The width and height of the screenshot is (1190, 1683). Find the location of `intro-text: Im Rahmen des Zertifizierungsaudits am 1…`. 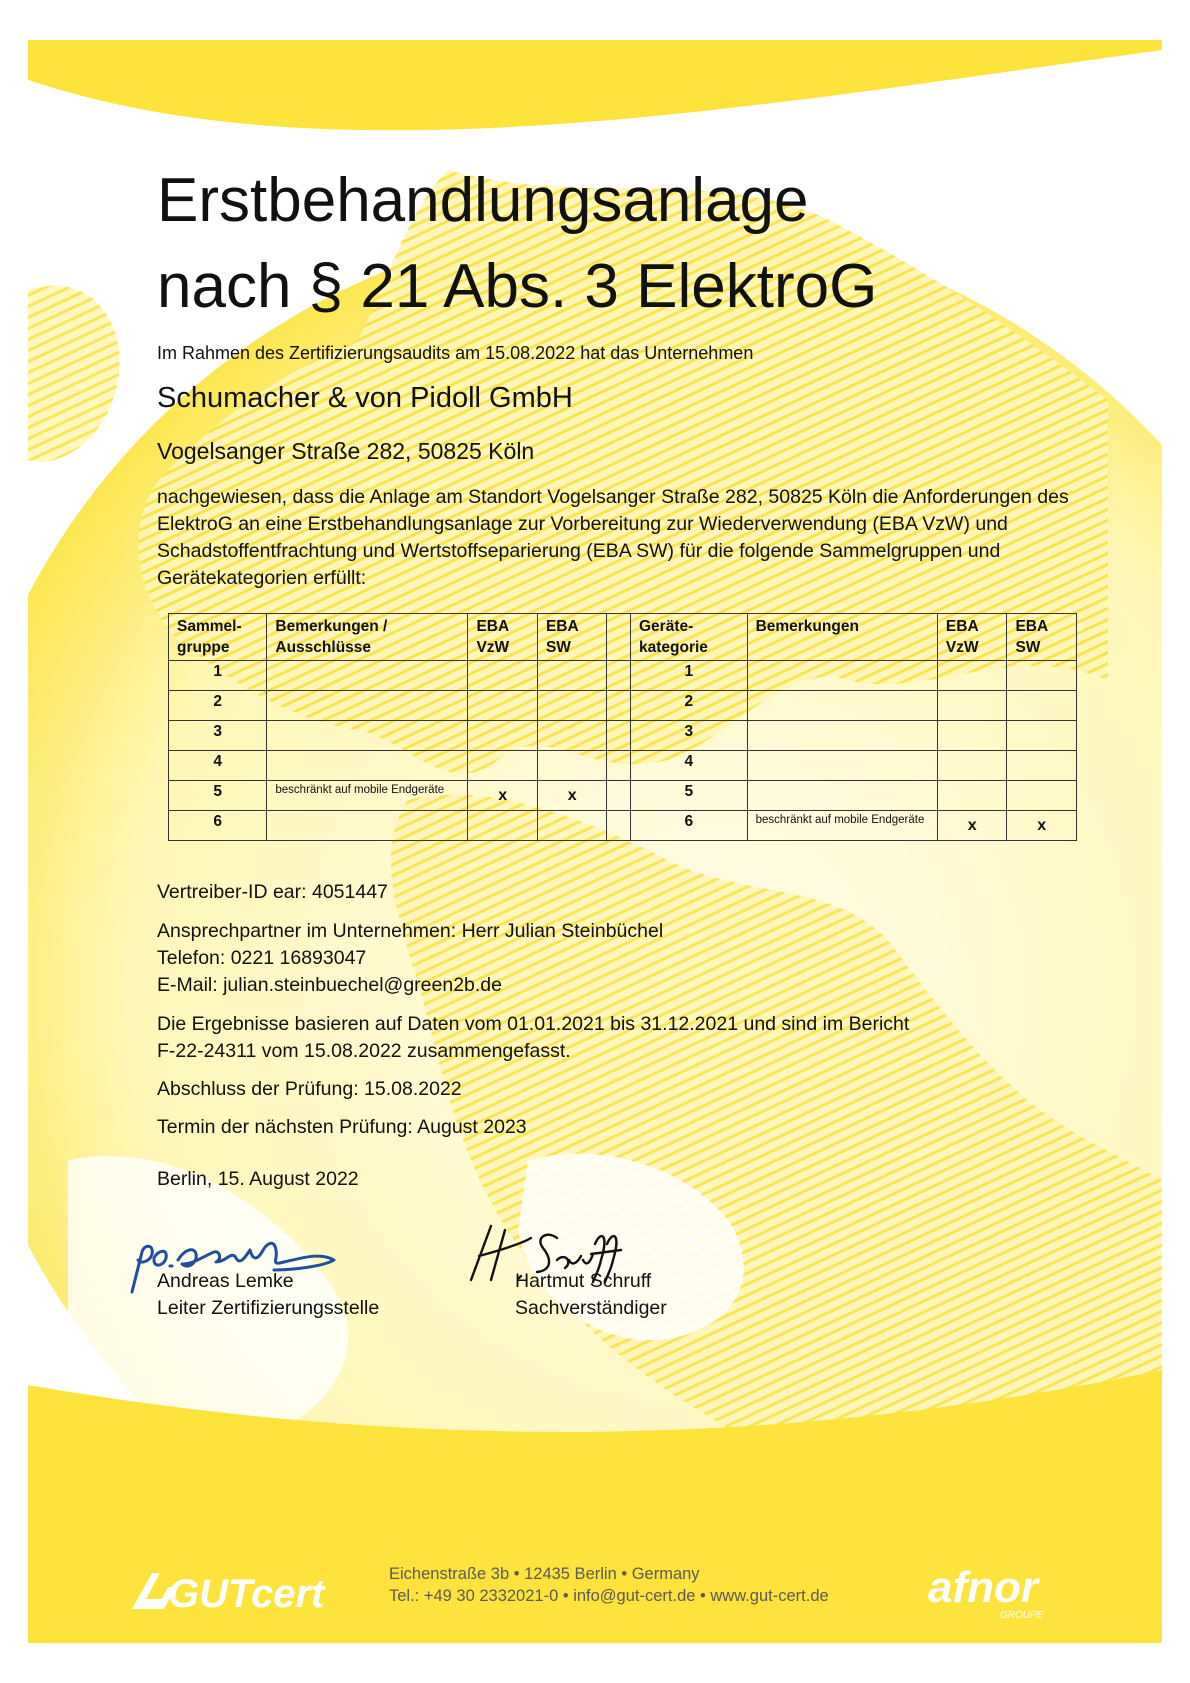

intro-text: Im Rahmen des Zertifizierungsaudits am 1… is located at coordinates (455, 353).